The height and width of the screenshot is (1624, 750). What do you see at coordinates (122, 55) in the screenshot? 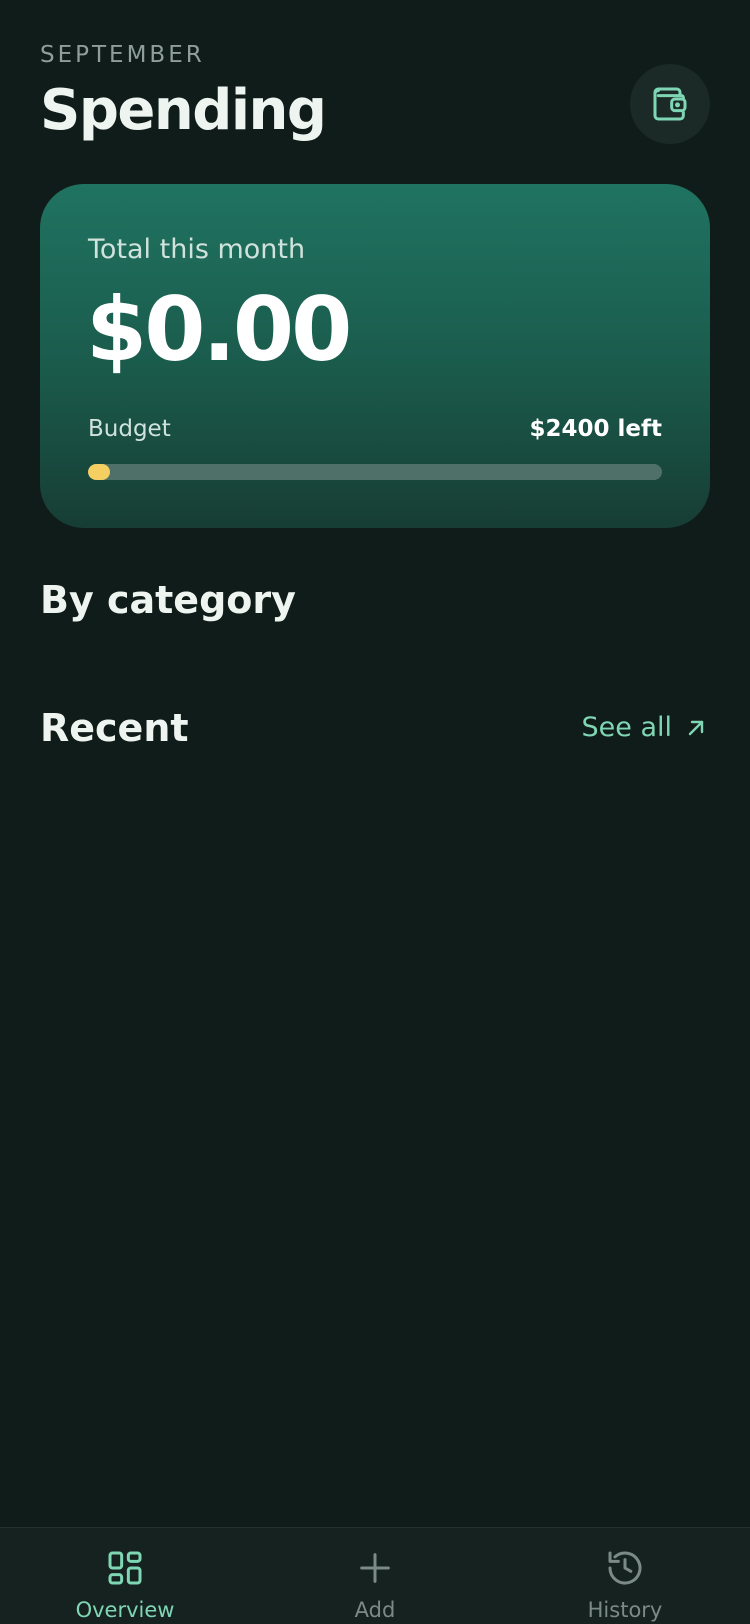
I see `month-label: SEPTEMBER` at bounding box center [122, 55].